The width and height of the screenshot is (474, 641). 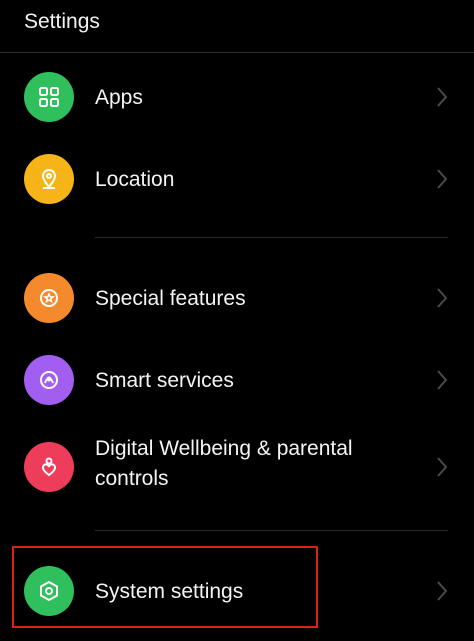 I want to click on settings-item-label: Digital Wellbeing & parental controls, so click(x=255, y=464).